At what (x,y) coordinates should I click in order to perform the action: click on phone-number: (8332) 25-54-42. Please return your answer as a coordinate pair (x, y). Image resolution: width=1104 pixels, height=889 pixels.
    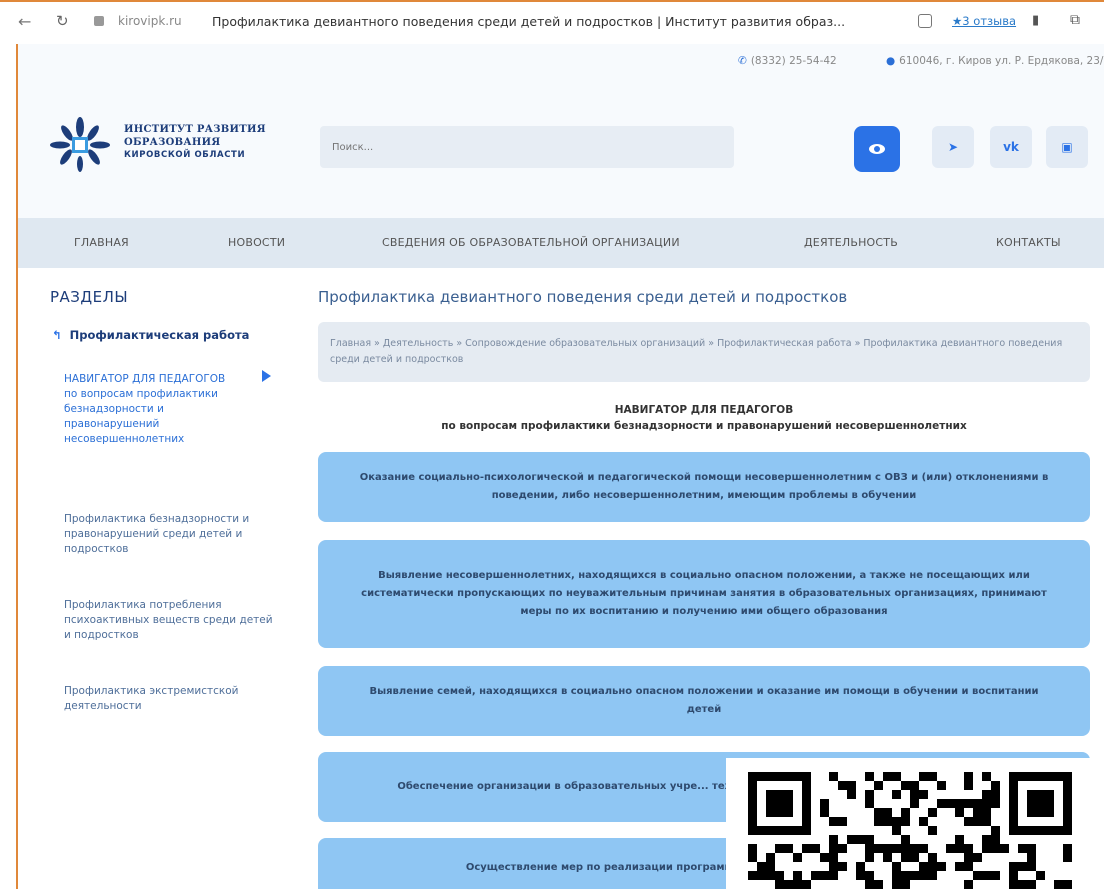
    Looking at the image, I should click on (793, 61).